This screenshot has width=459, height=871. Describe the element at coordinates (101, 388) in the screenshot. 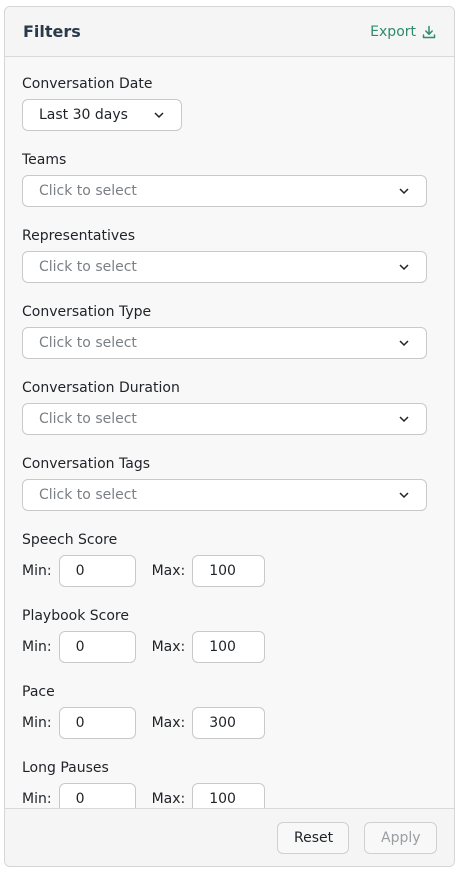

I see `field-label: Conversation Duration` at that location.